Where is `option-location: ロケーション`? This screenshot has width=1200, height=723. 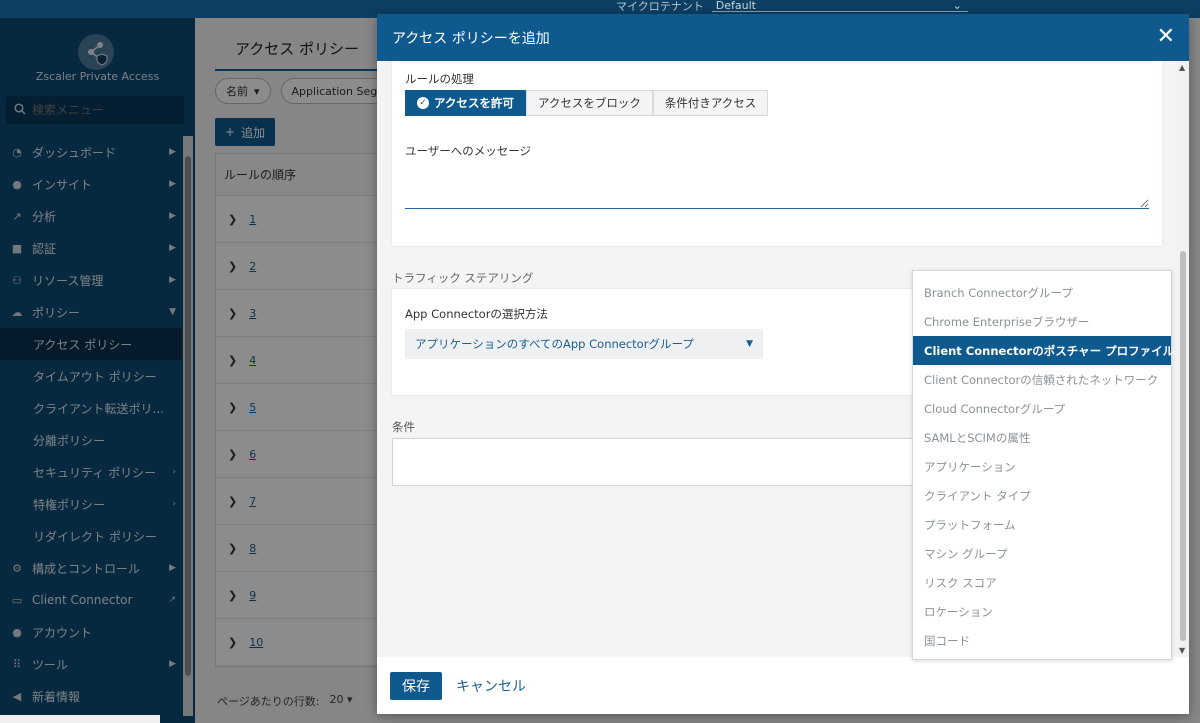 option-location: ロケーション is located at coordinates (1042, 611).